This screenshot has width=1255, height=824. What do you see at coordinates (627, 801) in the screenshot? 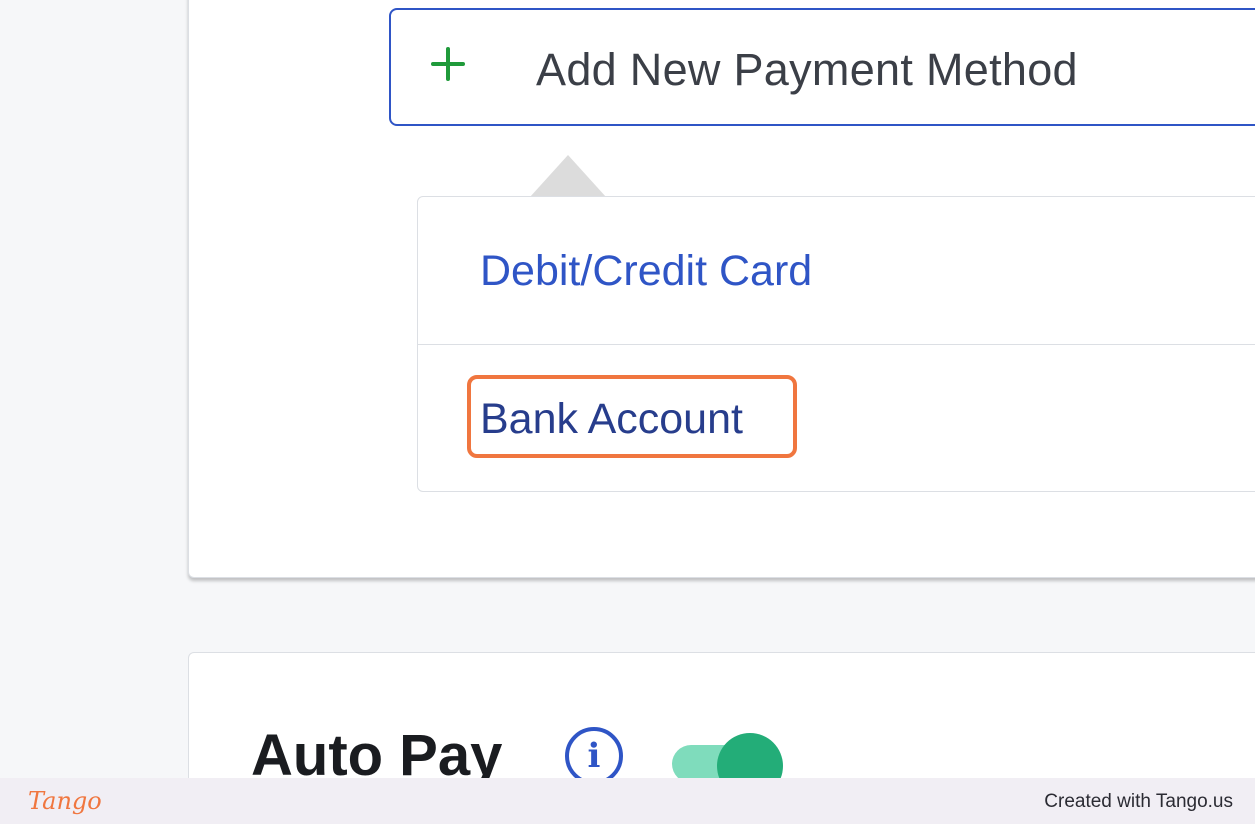
I see `tango-footer: Tango Created with Tango.us` at bounding box center [627, 801].